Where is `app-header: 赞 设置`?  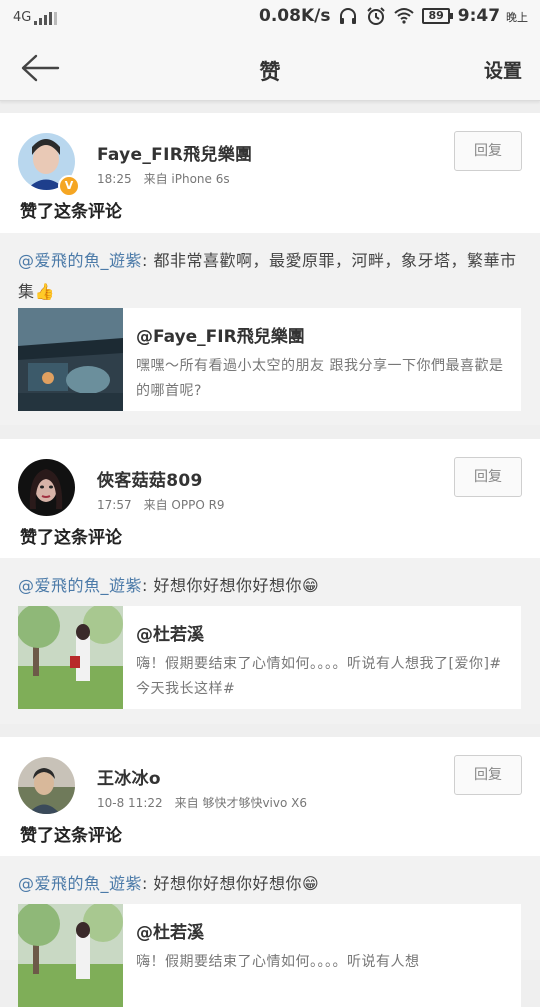 app-header: 赞 设置 is located at coordinates (270, 68).